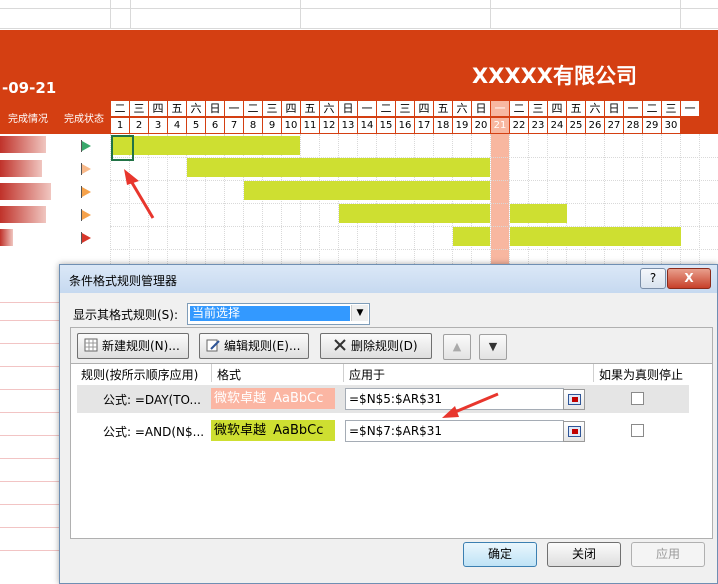  Describe the element at coordinates (234, 125) in the screenshot. I see `day-cell: 7` at that location.